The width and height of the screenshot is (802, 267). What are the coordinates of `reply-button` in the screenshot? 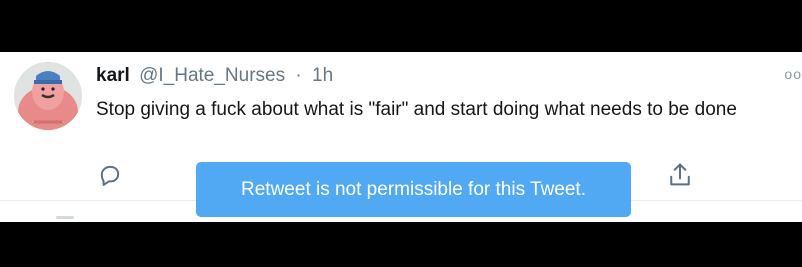 It's located at (110, 175).